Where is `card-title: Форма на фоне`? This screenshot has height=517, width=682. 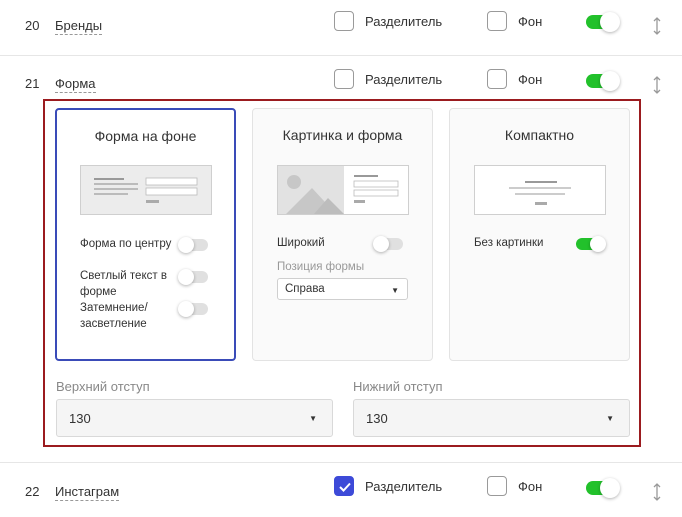
card-title: Форма на фоне is located at coordinates (145, 136).